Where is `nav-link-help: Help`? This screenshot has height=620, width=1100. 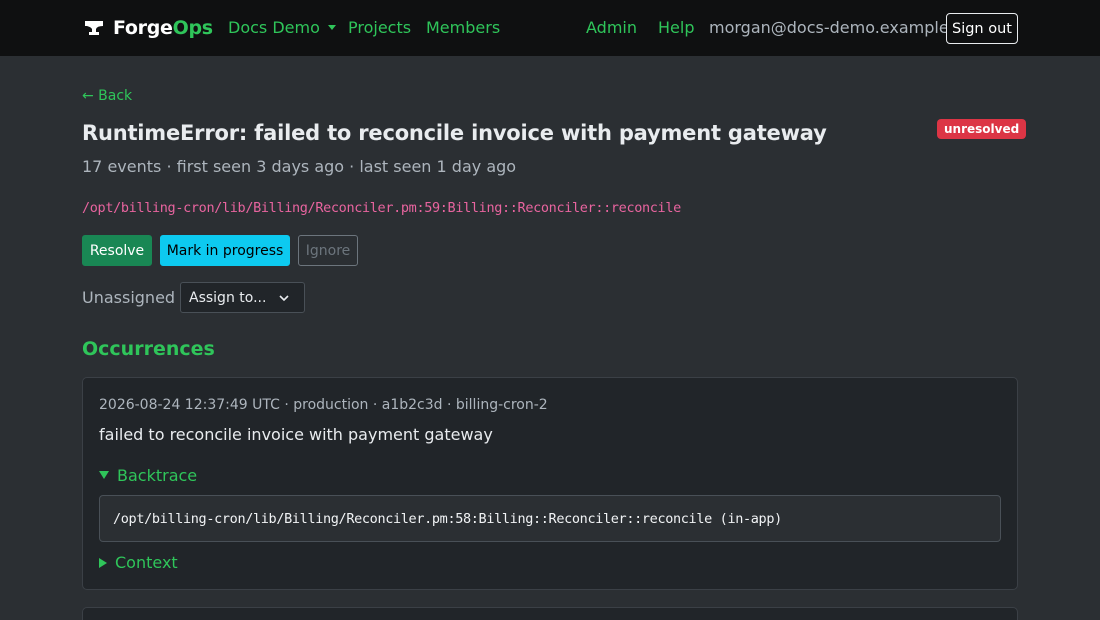
nav-link-help: Help is located at coordinates (676, 28).